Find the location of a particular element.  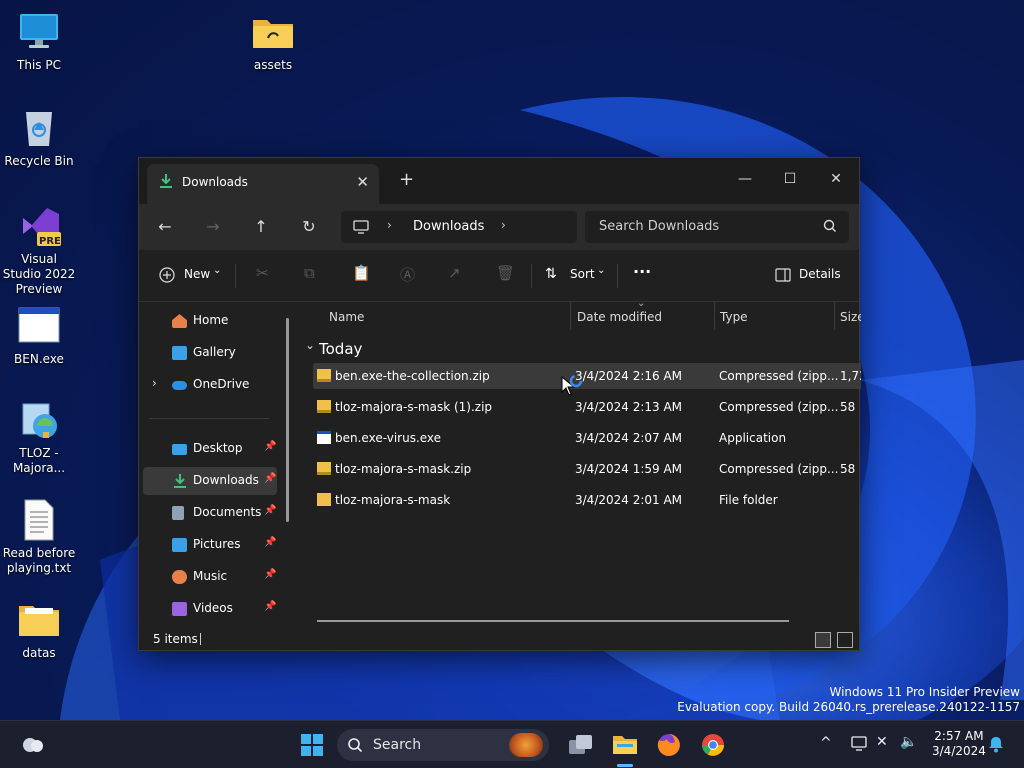

search-label: Search is located at coordinates (397, 745).